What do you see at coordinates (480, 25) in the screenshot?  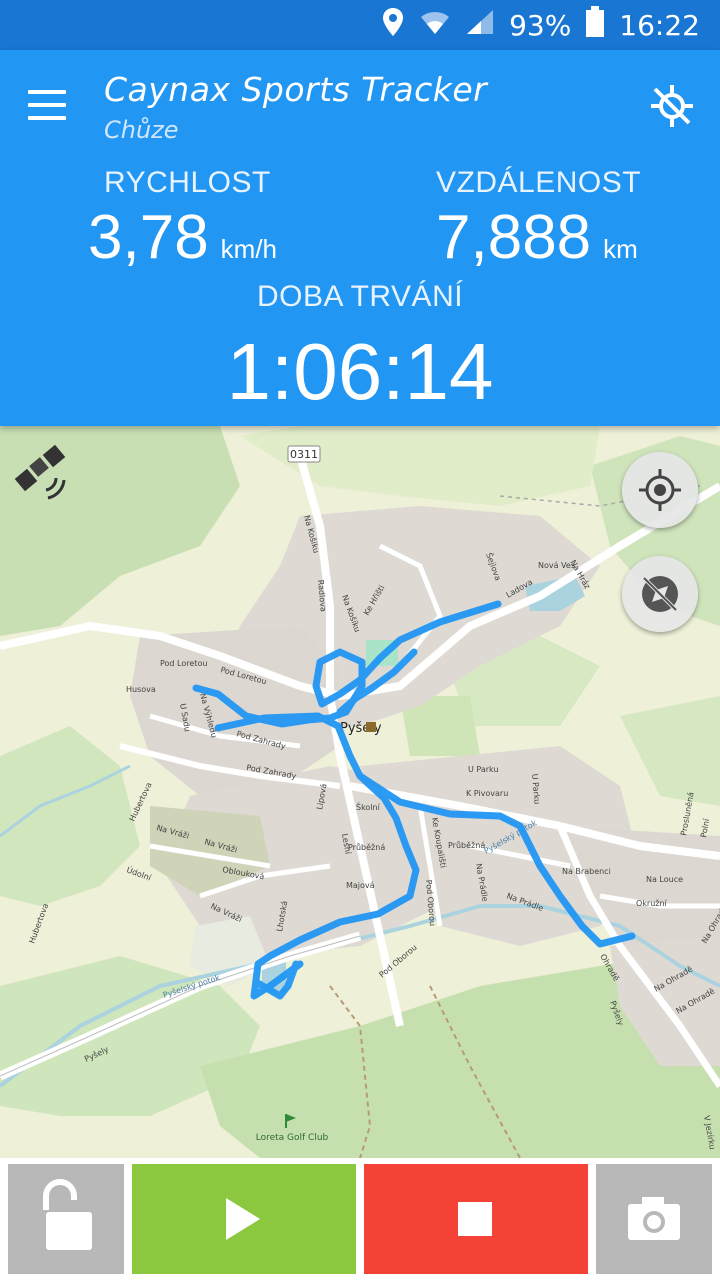 I see `signal-icon` at bounding box center [480, 25].